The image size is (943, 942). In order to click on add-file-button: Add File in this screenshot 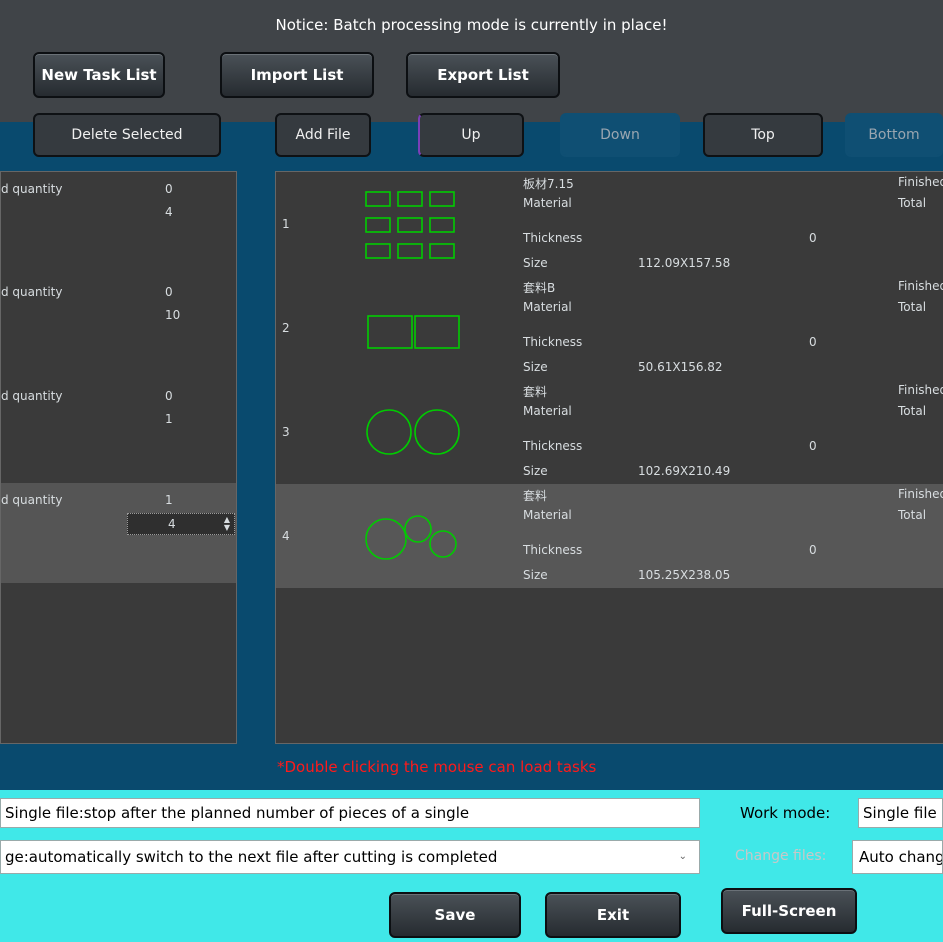, I will do `click(323, 135)`.